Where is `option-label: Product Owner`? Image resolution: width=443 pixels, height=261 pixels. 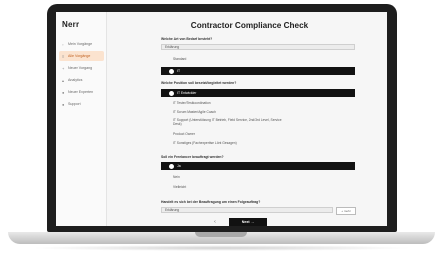
option-label: Product Owner is located at coordinates (184, 134).